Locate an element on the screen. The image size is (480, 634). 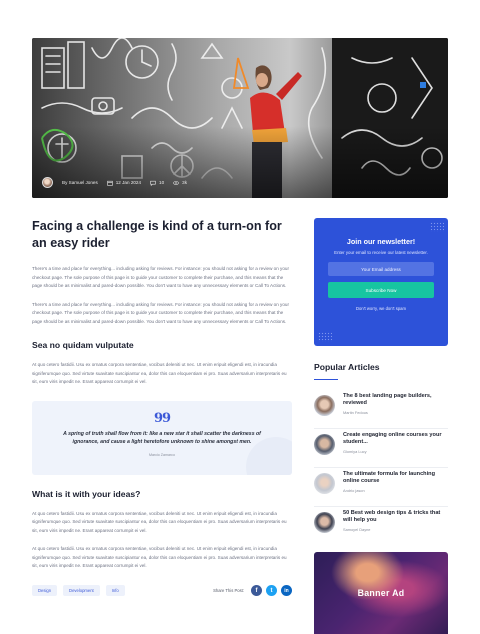
eye-icon is located at coordinates (176, 182).